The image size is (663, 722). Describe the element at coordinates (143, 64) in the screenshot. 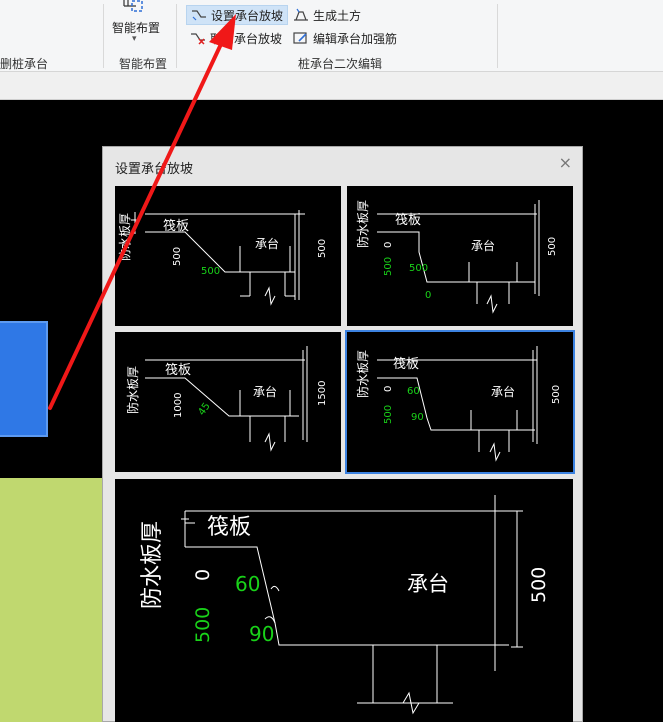

I see `group-label-smart-layout: 智能布置` at that location.